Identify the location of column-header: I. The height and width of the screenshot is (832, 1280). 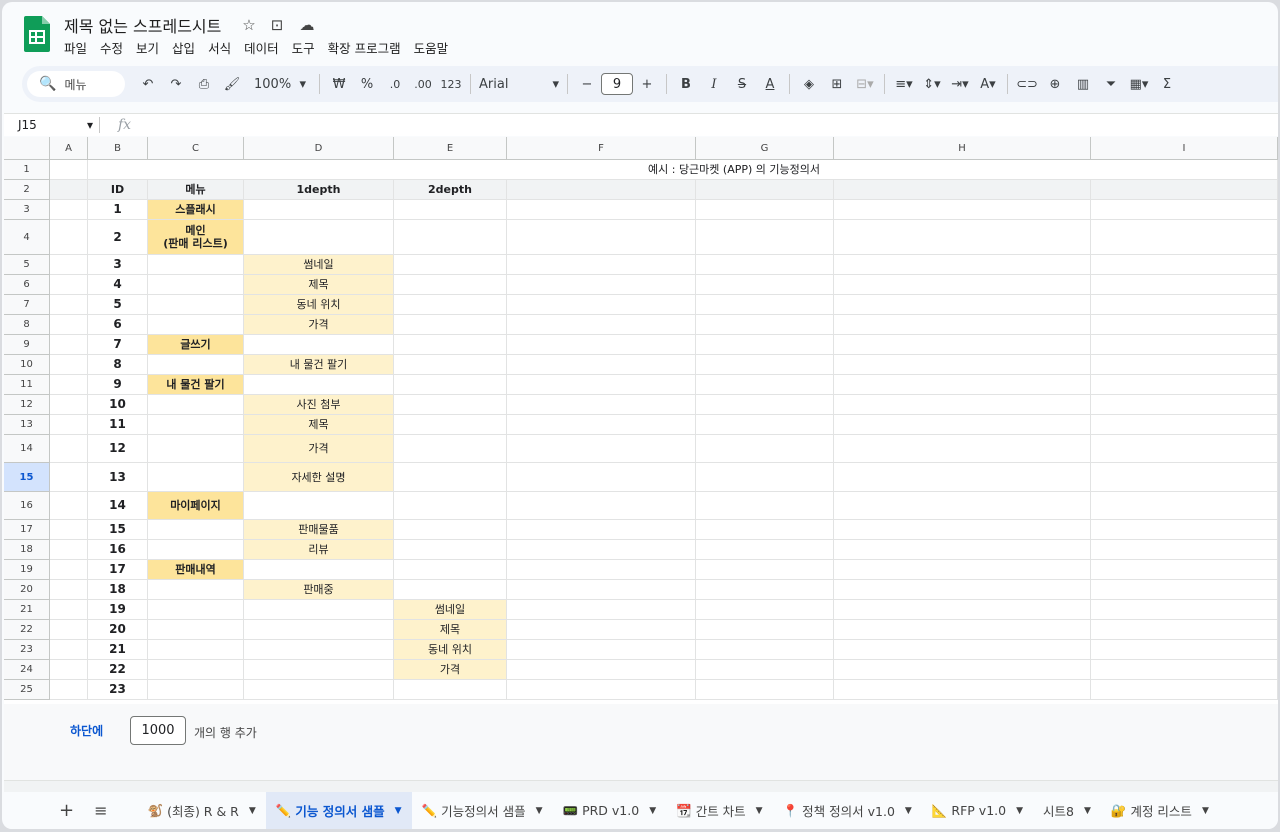
(1184, 148).